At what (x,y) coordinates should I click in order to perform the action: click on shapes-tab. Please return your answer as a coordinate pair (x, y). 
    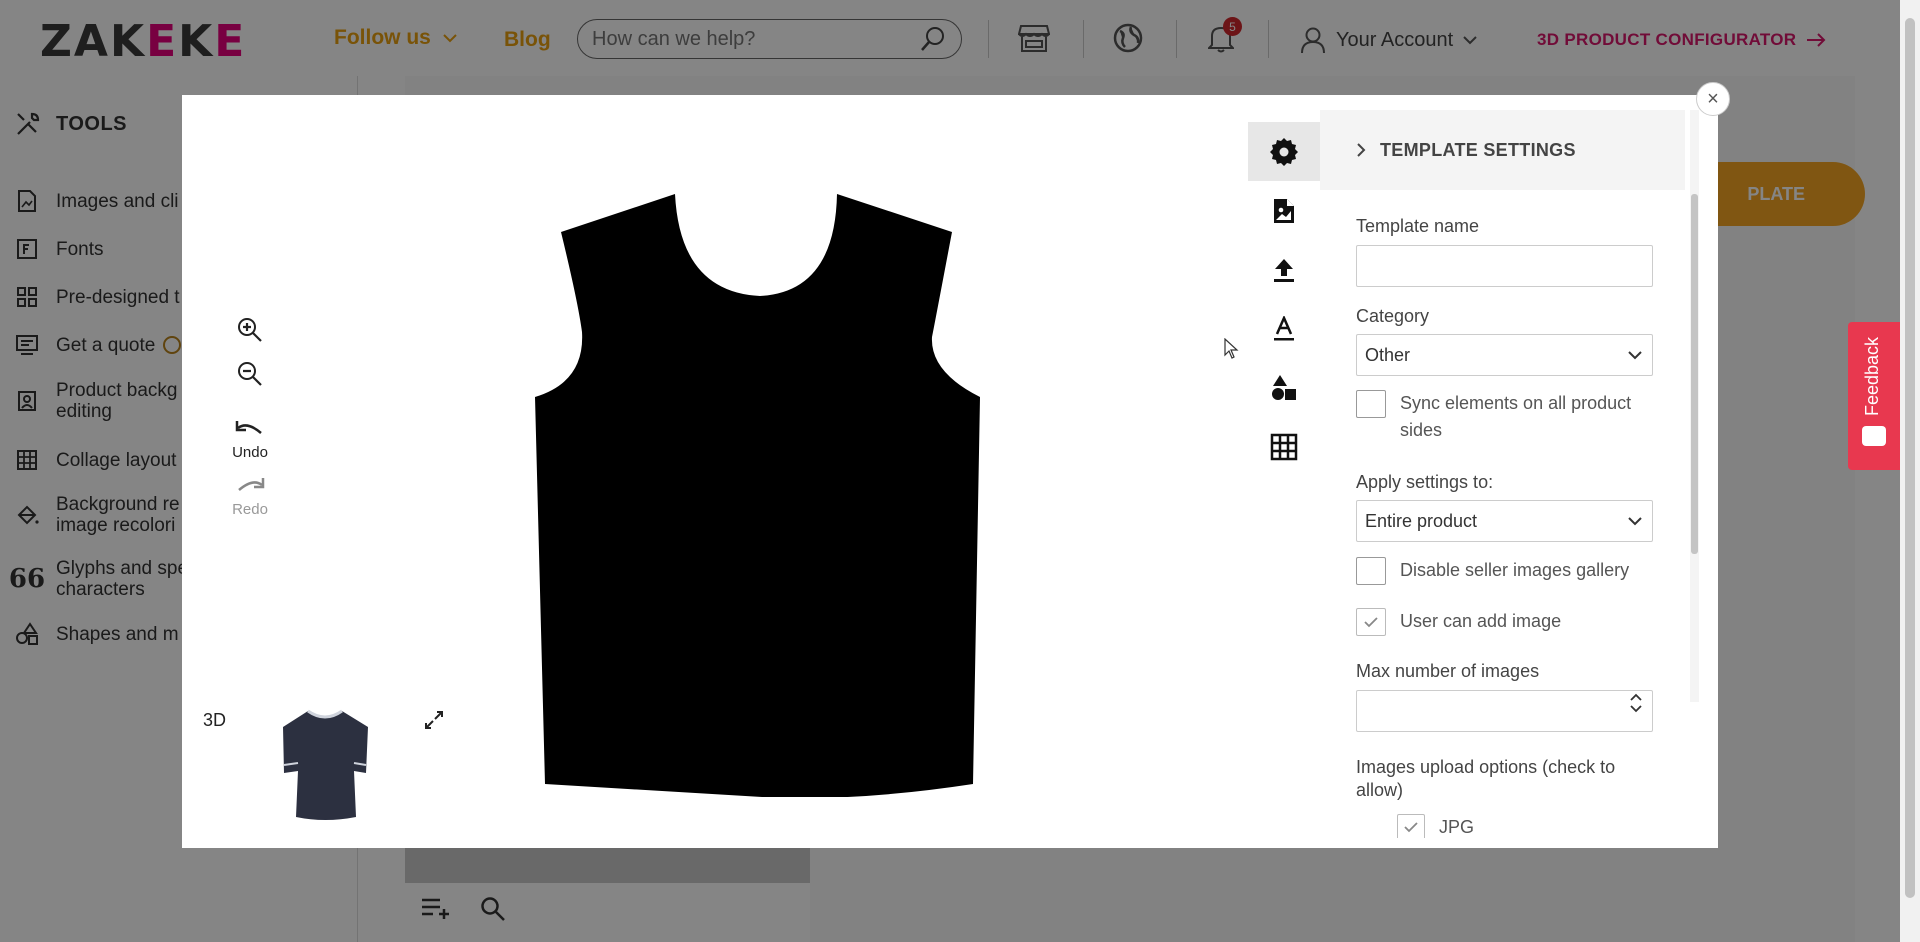
    Looking at the image, I should click on (1284, 387).